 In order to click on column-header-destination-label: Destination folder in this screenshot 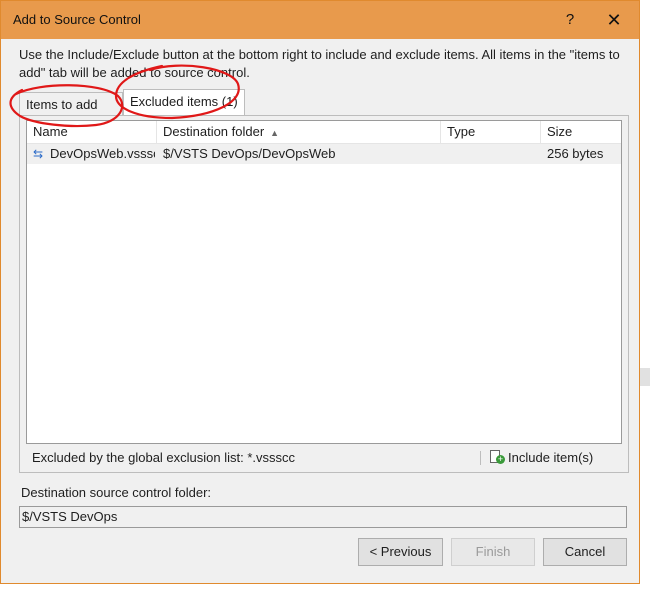, I will do `click(214, 131)`.